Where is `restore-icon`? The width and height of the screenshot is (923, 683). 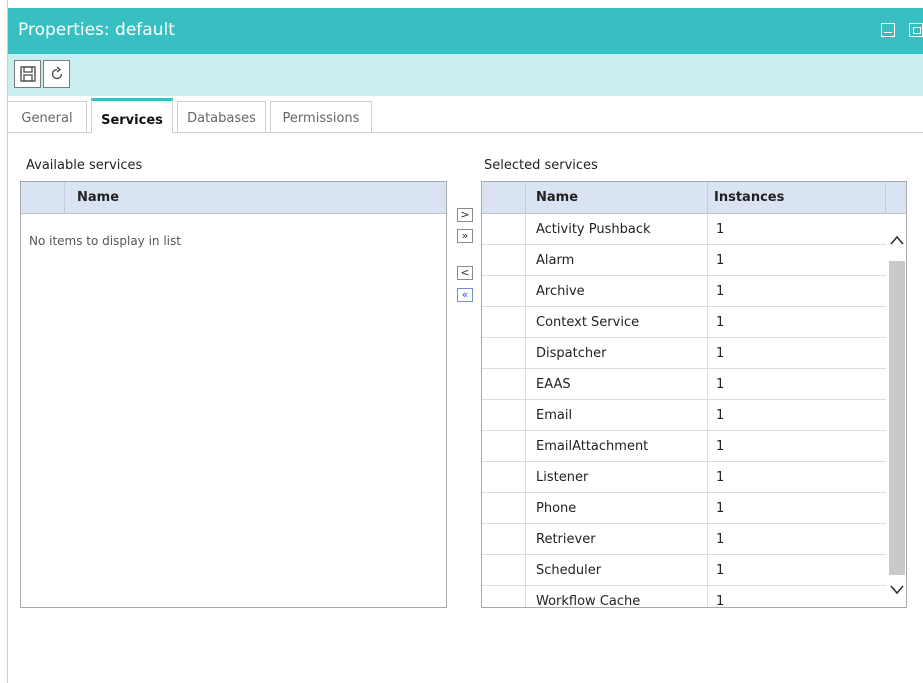 restore-icon is located at coordinates (916, 30).